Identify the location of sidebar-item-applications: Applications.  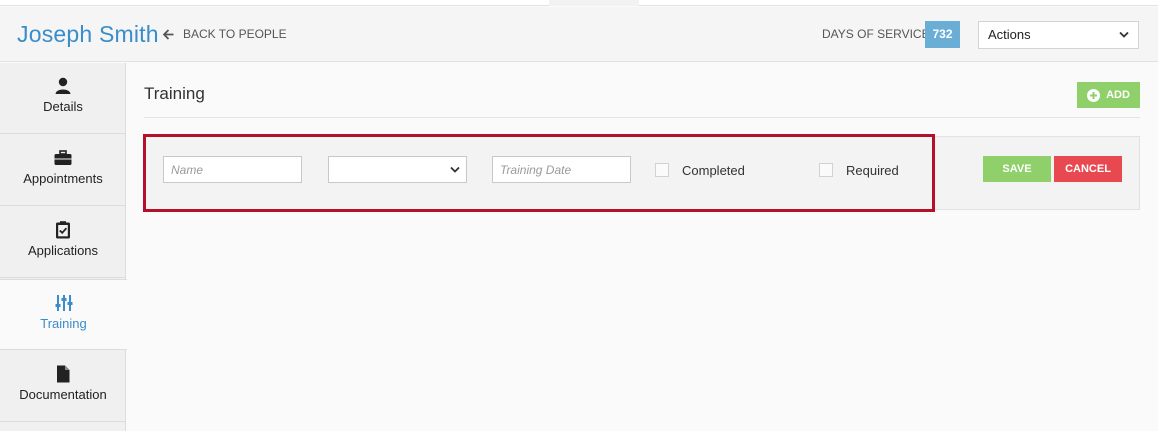
(63, 242).